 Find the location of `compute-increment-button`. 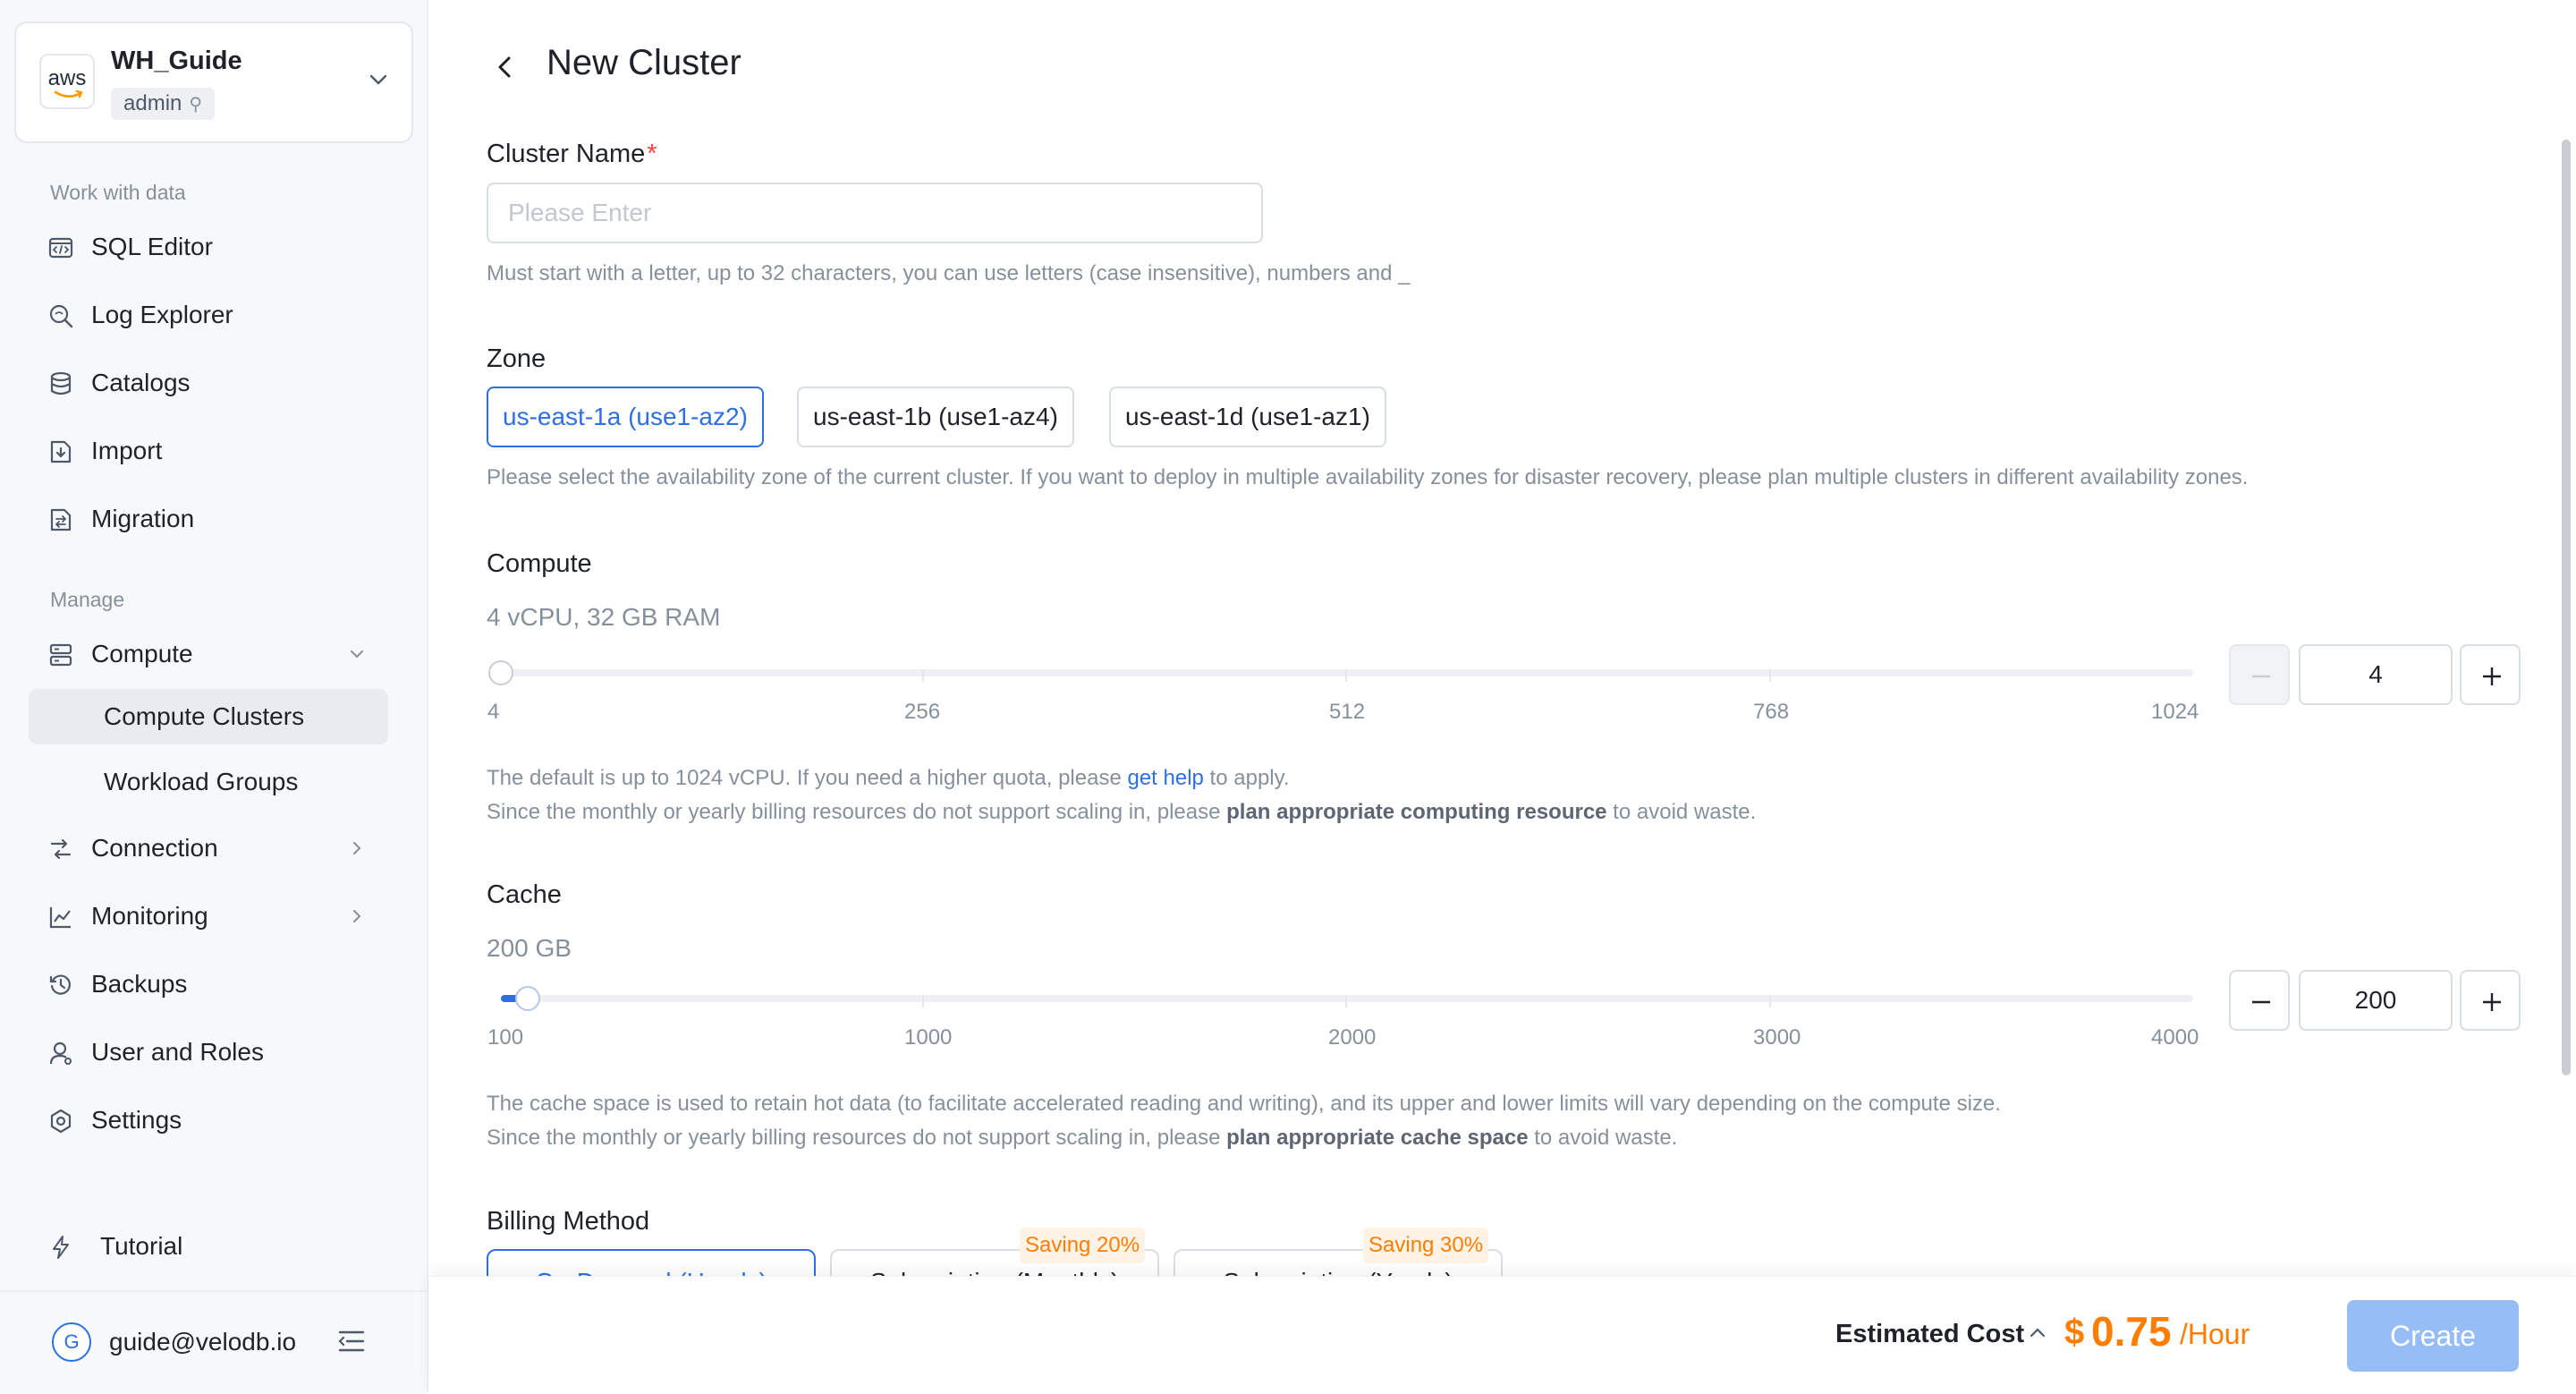

compute-increment-button is located at coordinates (2490, 674).